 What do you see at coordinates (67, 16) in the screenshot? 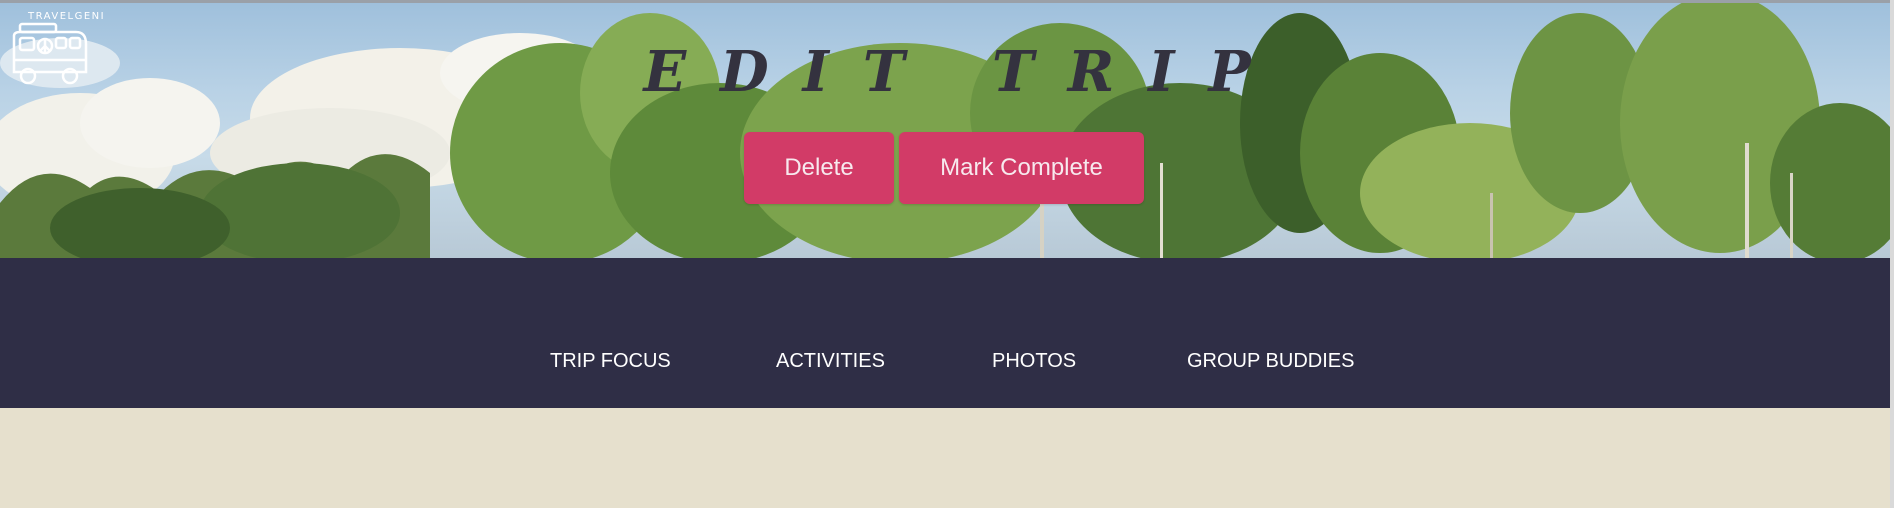
I see `logo-text: TRAVELGENI` at bounding box center [67, 16].